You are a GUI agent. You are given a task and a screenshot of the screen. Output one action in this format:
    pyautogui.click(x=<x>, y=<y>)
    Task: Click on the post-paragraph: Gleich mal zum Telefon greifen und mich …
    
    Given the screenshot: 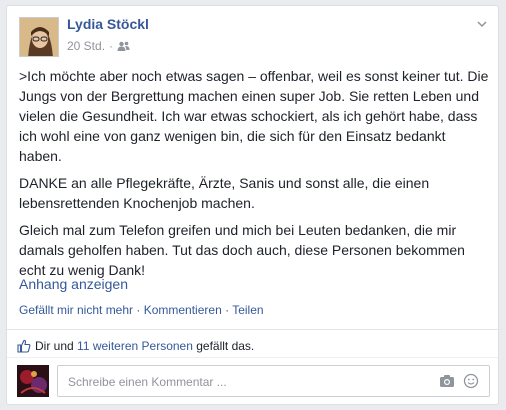 What is the action you would take?
    pyautogui.click(x=242, y=250)
    